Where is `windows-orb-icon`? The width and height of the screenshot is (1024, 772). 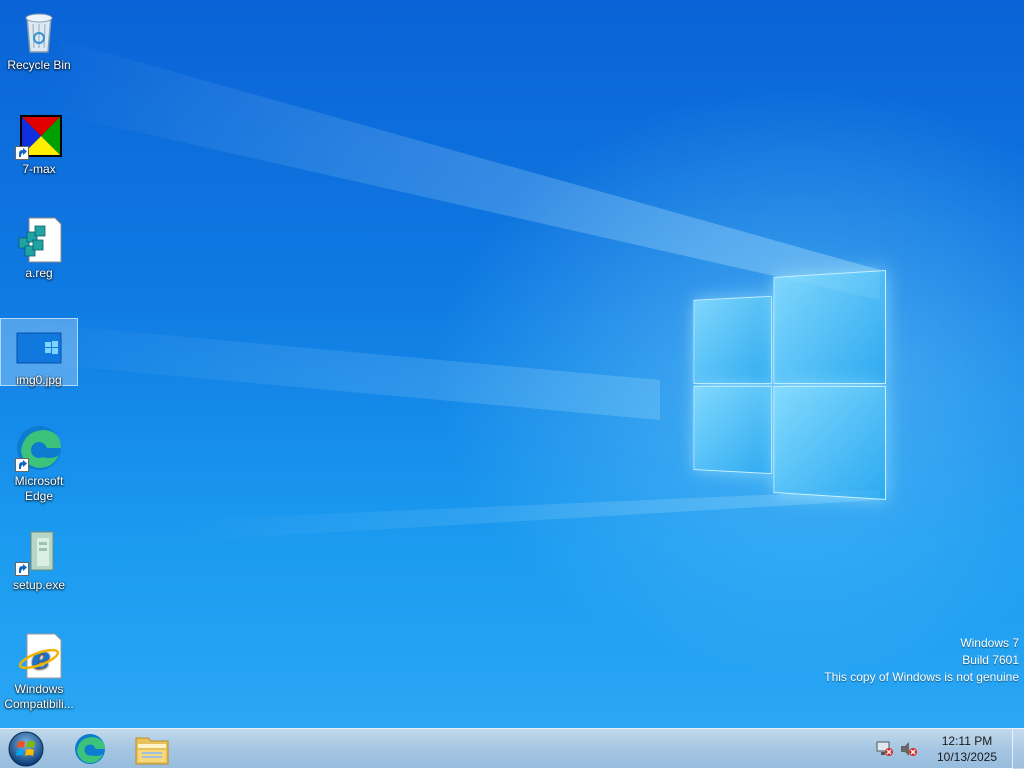
windows-orb-icon is located at coordinates (26, 749).